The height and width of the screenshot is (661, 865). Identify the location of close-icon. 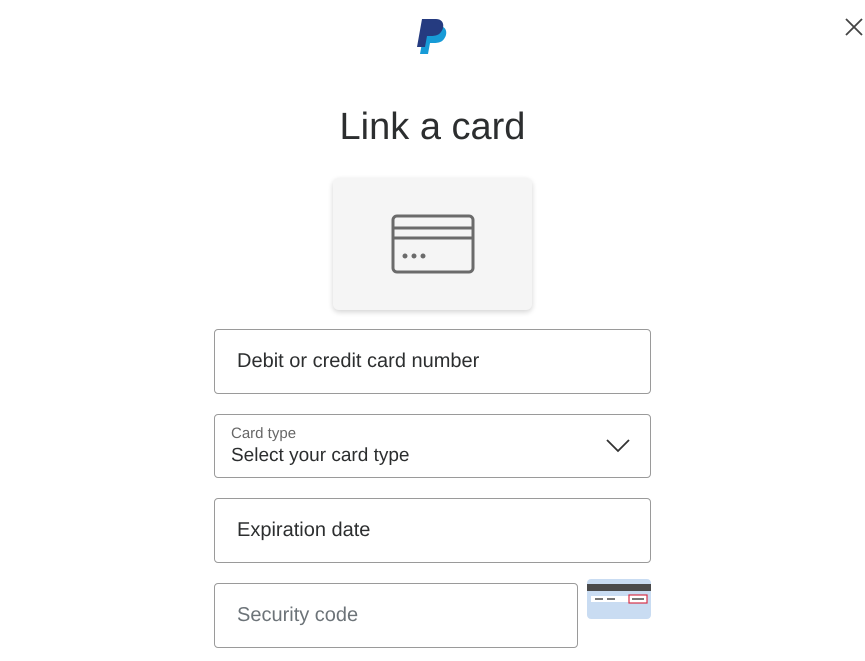
(854, 27).